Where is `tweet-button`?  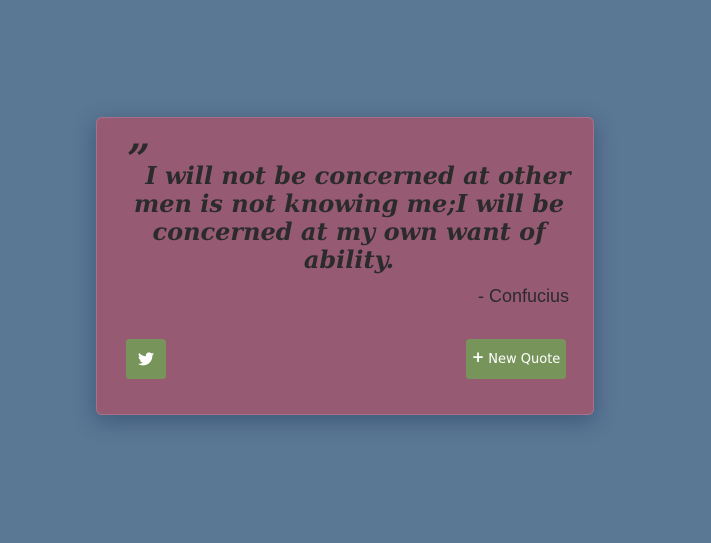
tweet-button is located at coordinates (146, 359).